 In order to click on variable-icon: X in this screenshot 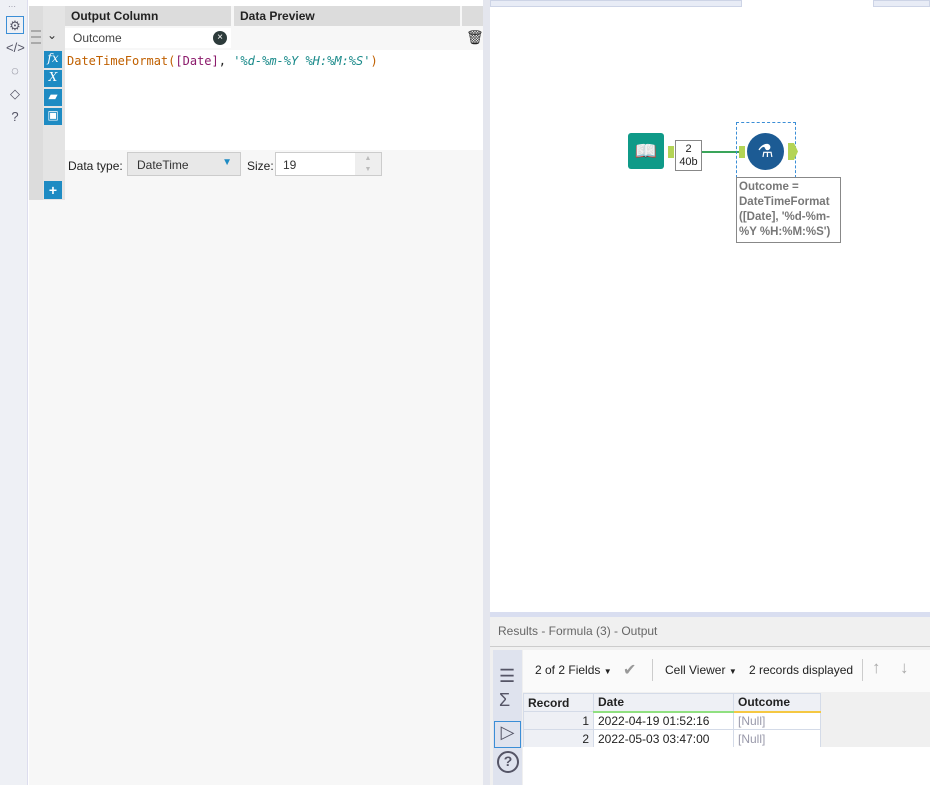, I will do `click(53, 78)`.